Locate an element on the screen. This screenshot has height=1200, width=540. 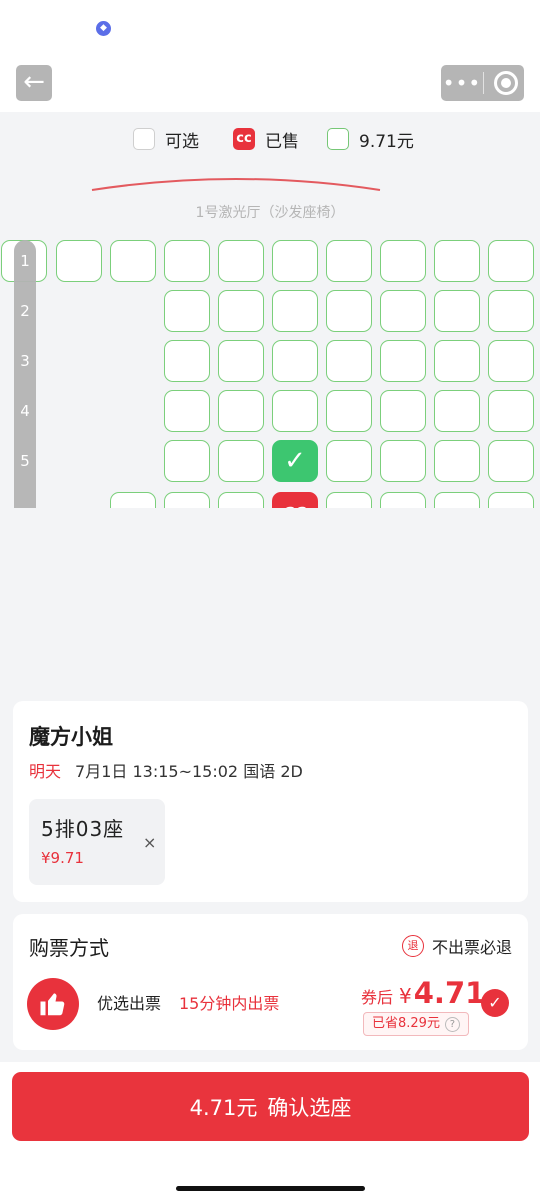
mini-program-capsule: ••• is located at coordinates (482, 83).